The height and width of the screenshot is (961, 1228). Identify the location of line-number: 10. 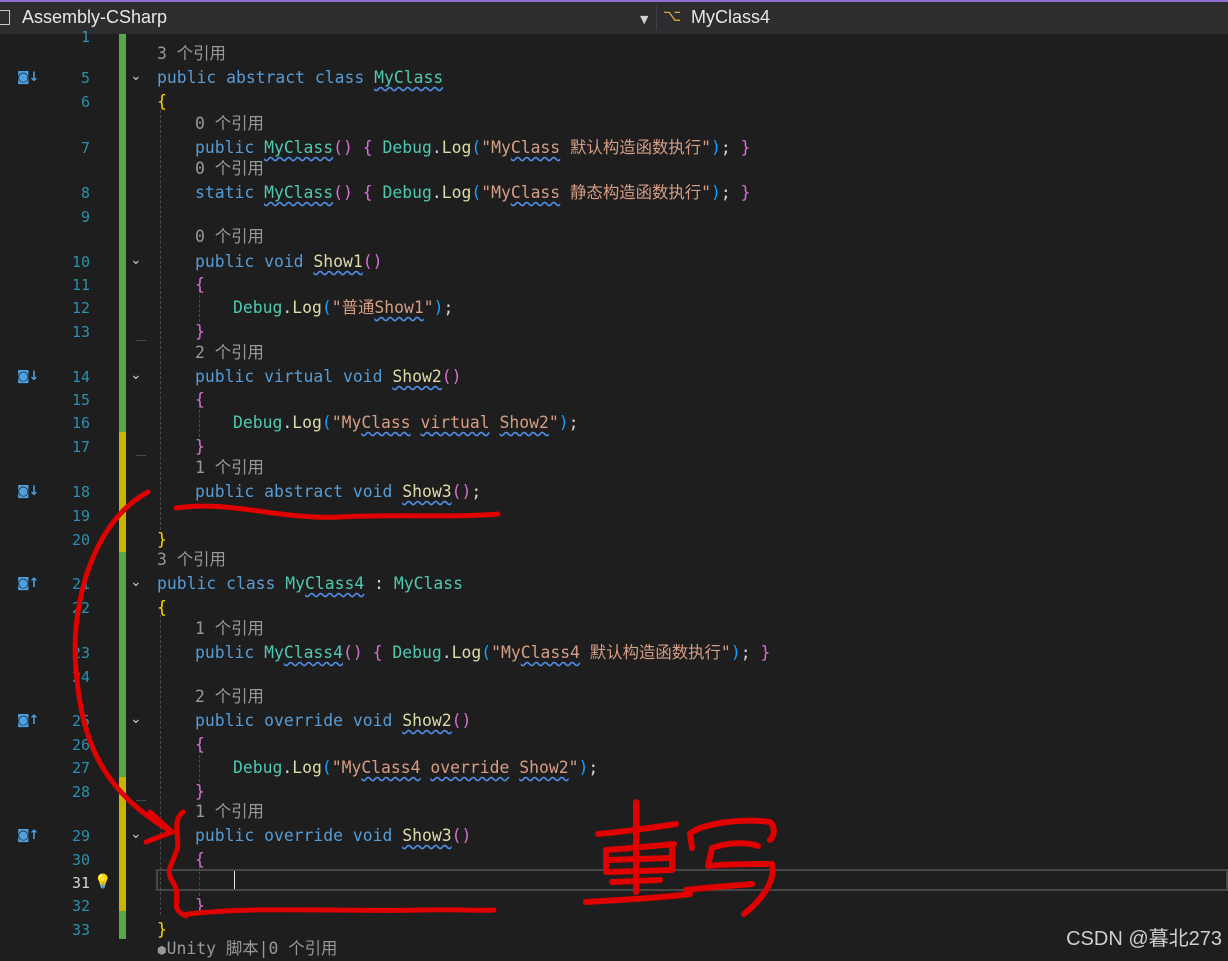
(80, 262).